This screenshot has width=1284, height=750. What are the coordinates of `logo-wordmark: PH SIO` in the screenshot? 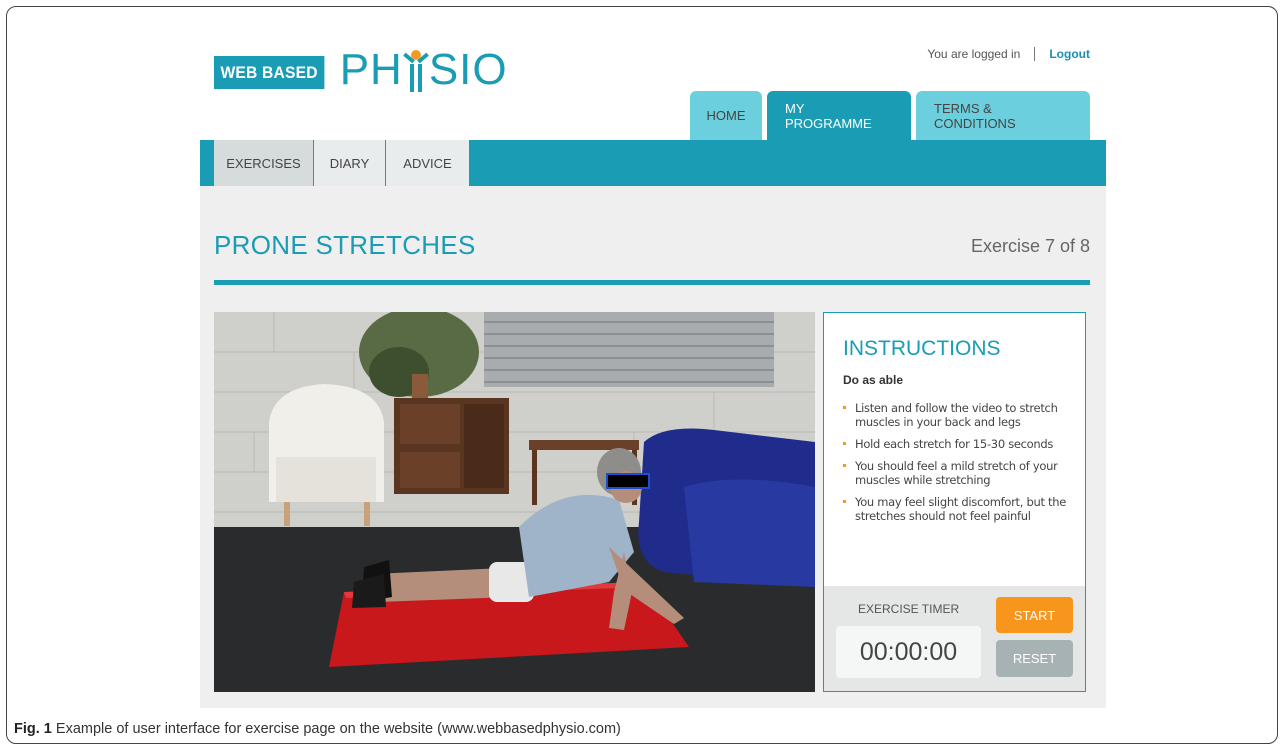 It's located at (421, 70).